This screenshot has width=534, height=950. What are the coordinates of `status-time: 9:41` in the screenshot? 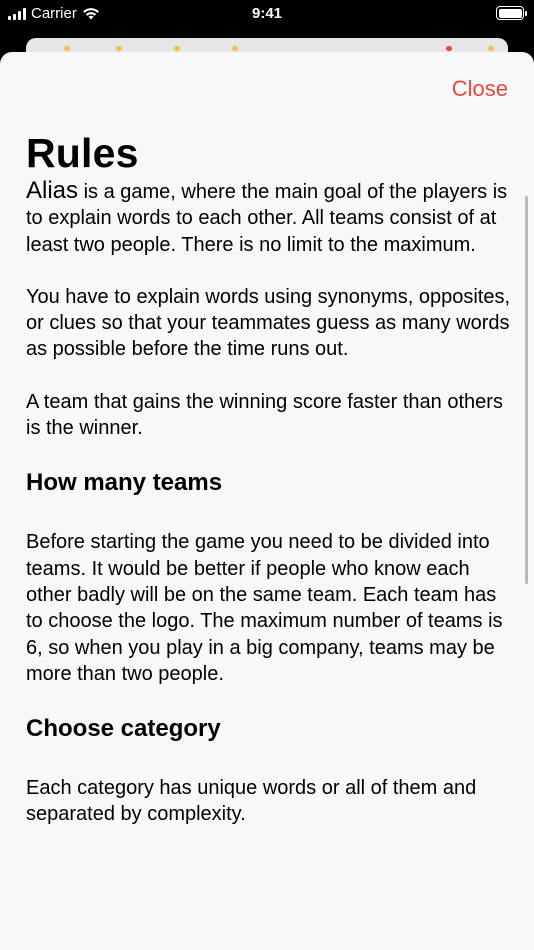 It's located at (267, 13).